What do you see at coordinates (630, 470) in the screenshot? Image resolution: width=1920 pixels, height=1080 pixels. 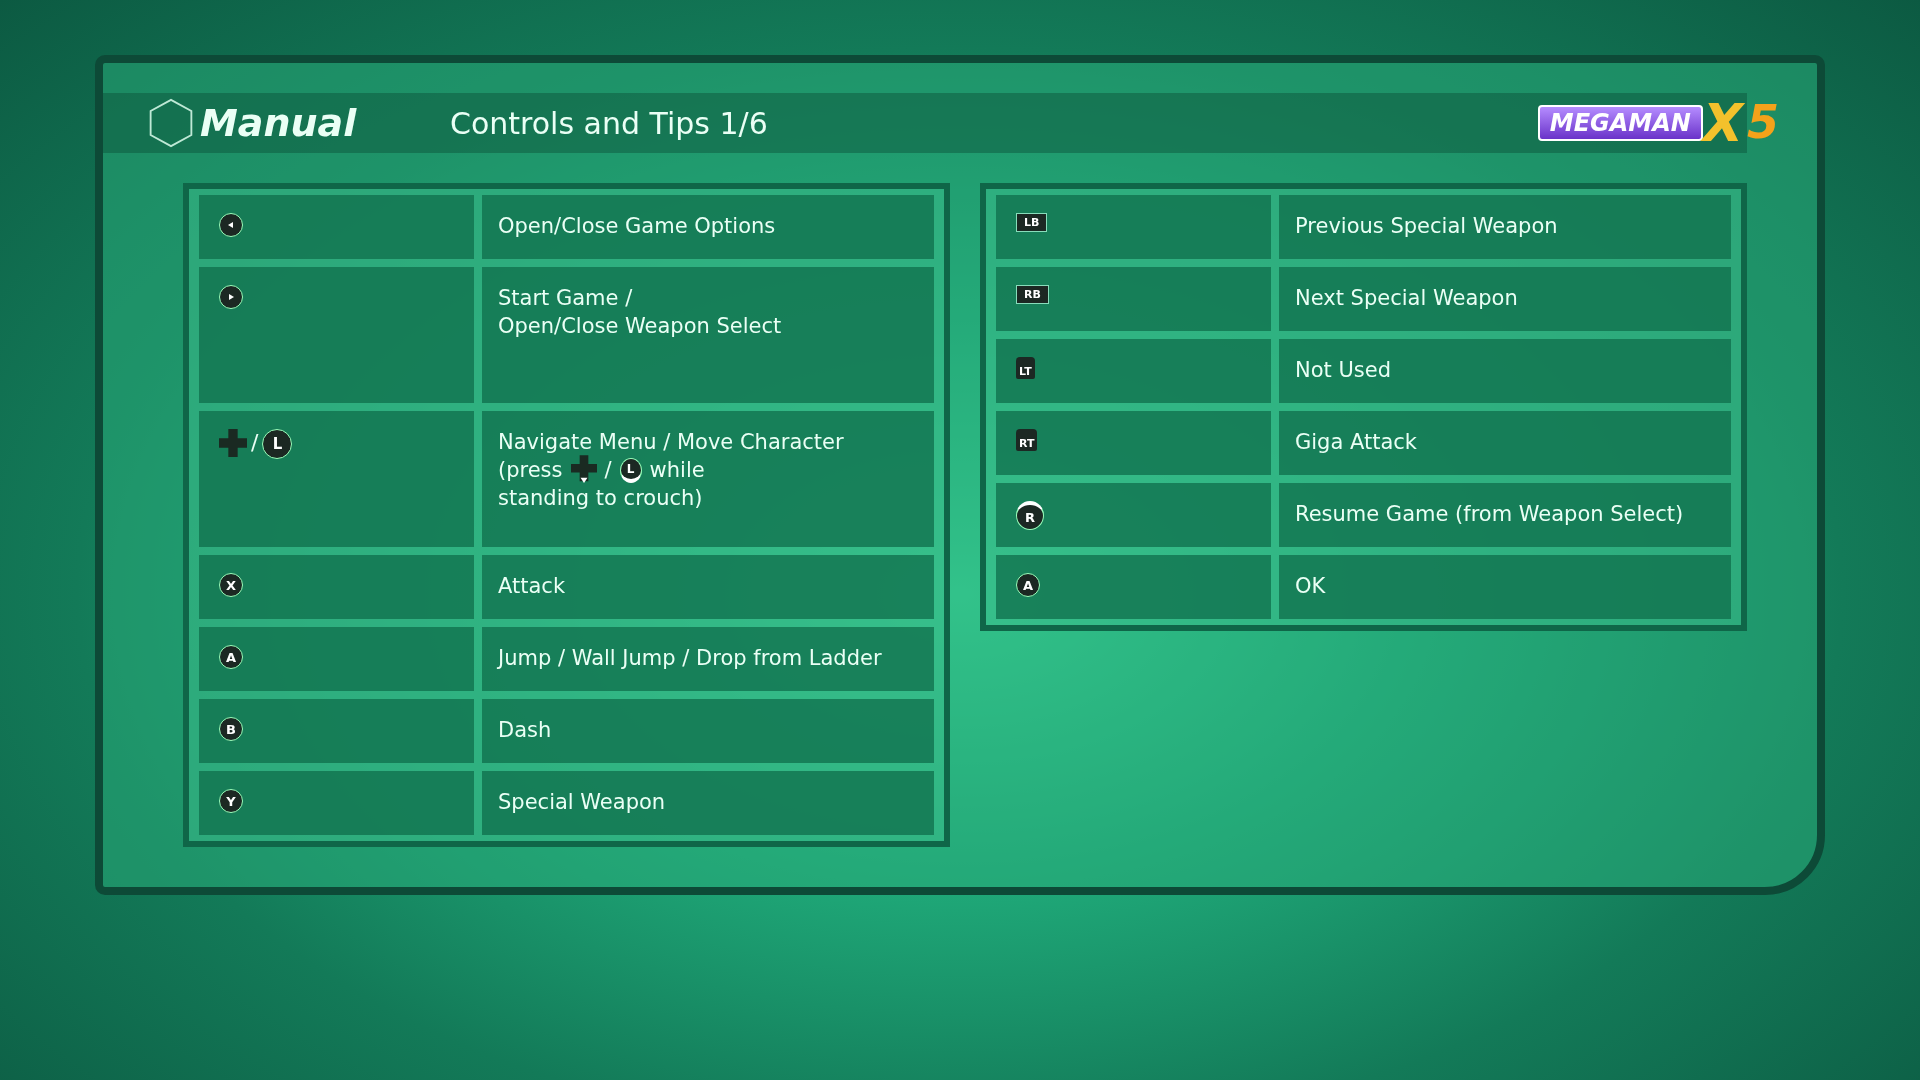 I see `stick-down-icon: L` at bounding box center [630, 470].